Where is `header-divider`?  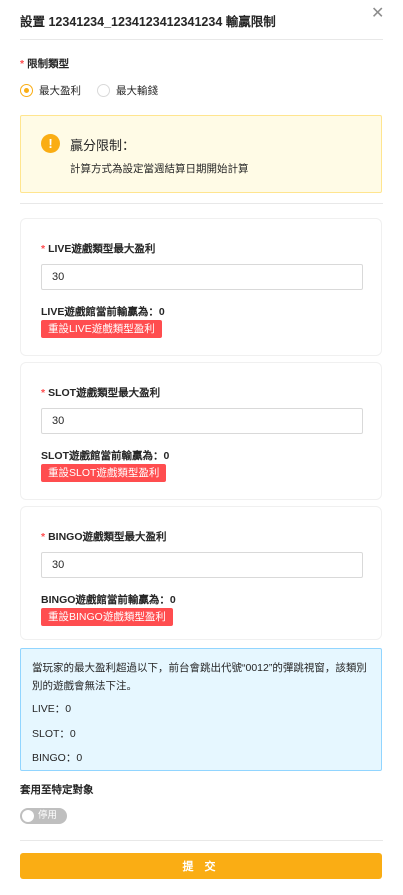 header-divider is located at coordinates (201, 39).